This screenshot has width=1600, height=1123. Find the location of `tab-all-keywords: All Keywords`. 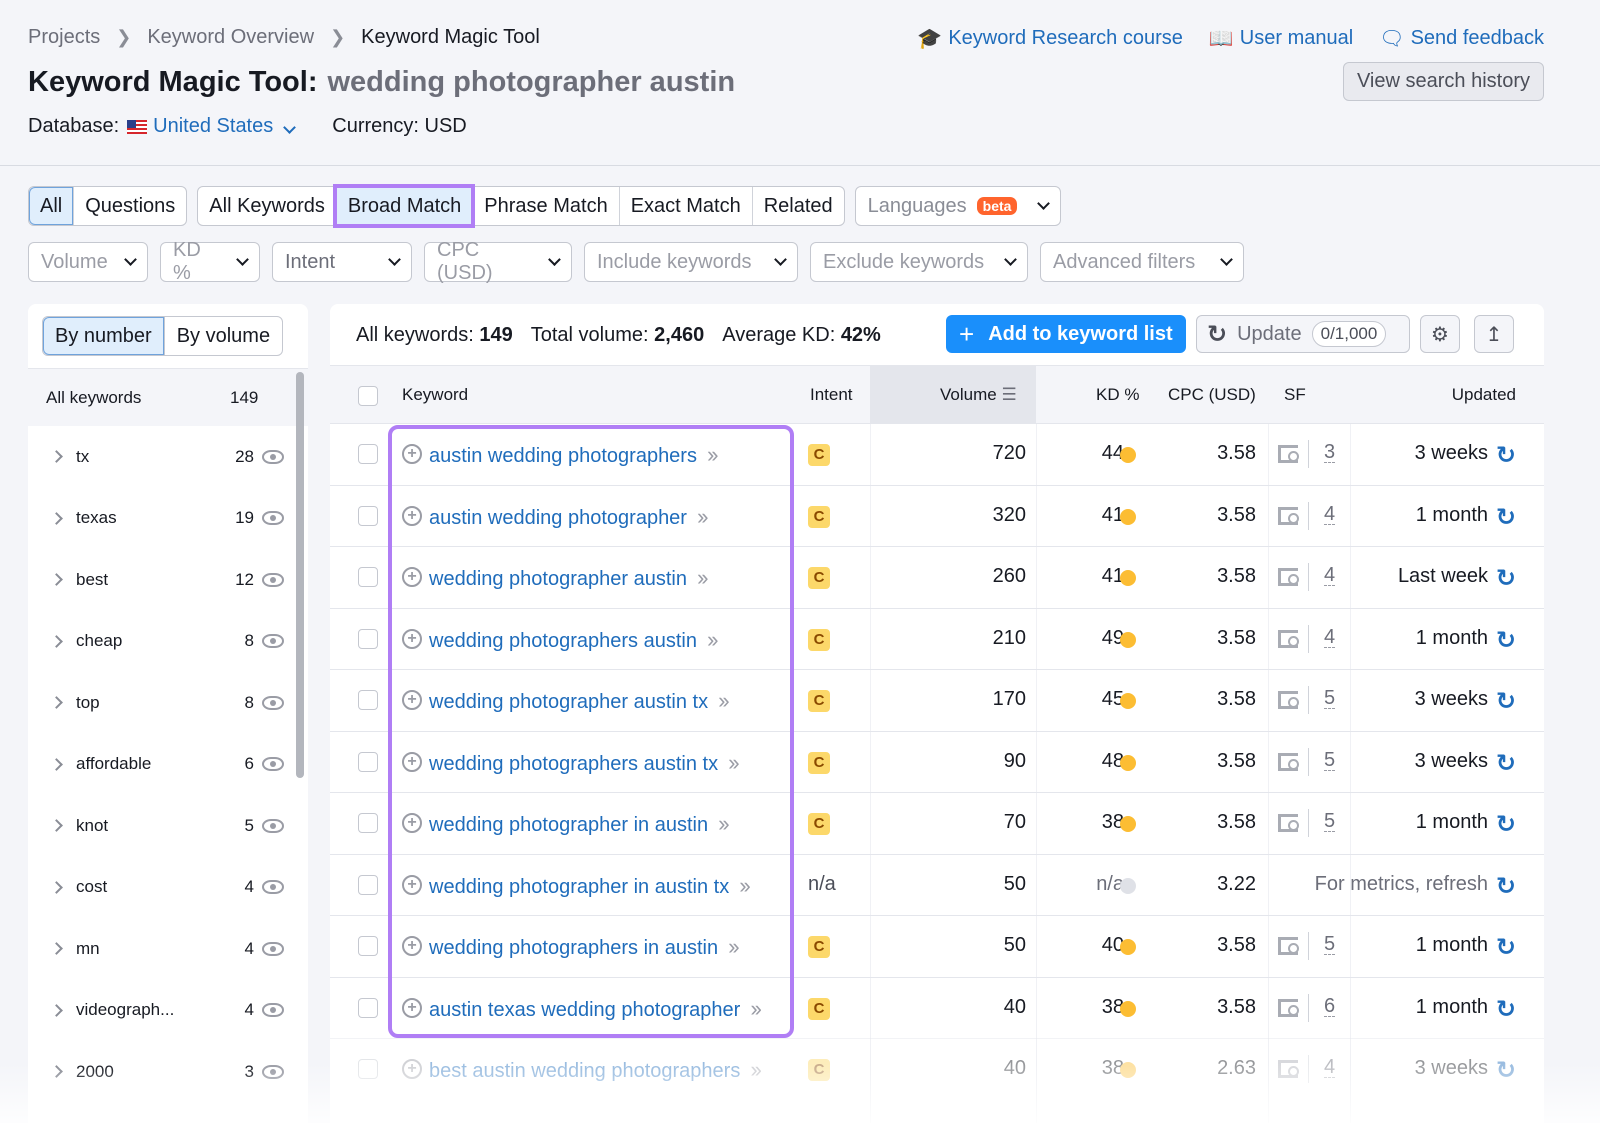

tab-all-keywords: All Keywords is located at coordinates (267, 206).